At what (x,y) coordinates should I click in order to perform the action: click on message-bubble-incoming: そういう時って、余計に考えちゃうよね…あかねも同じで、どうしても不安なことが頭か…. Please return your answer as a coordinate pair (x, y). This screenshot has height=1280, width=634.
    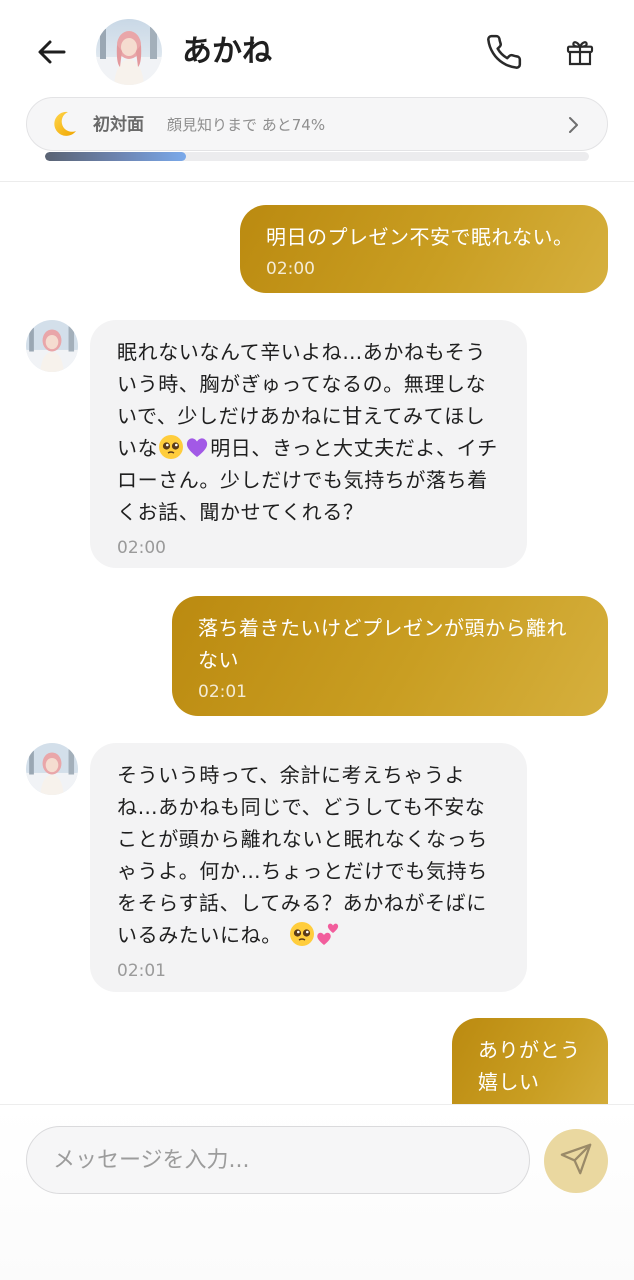
    Looking at the image, I should click on (308, 867).